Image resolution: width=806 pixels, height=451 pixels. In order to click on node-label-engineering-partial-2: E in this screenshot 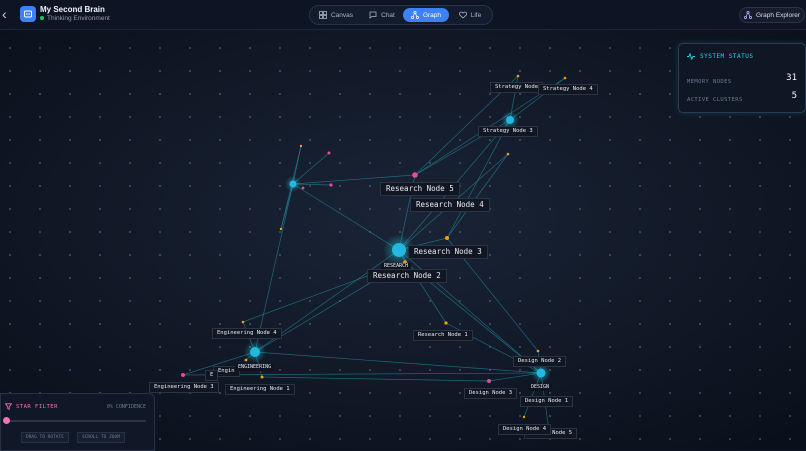, I will do `click(212, 375)`.